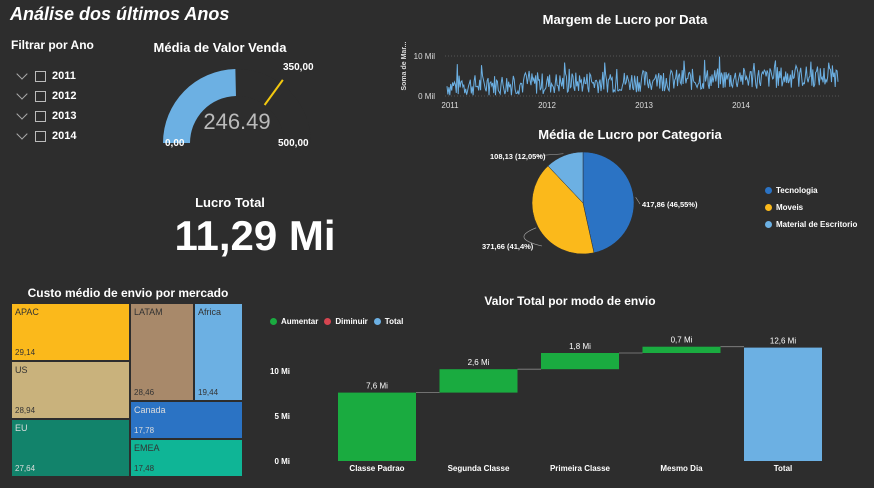  Describe the element at coordinates (741, 105) in the screenshot. I see `line-x-tick: 2014` at that location.